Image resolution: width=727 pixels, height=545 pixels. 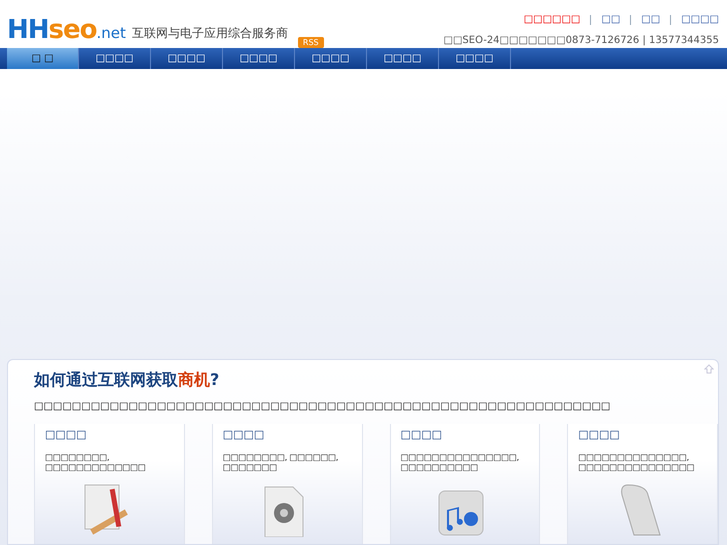 What do you see at coordinates (709, 369) in the screenshot?
I see `up-arrow-icon` at bounding box center [709, 369].